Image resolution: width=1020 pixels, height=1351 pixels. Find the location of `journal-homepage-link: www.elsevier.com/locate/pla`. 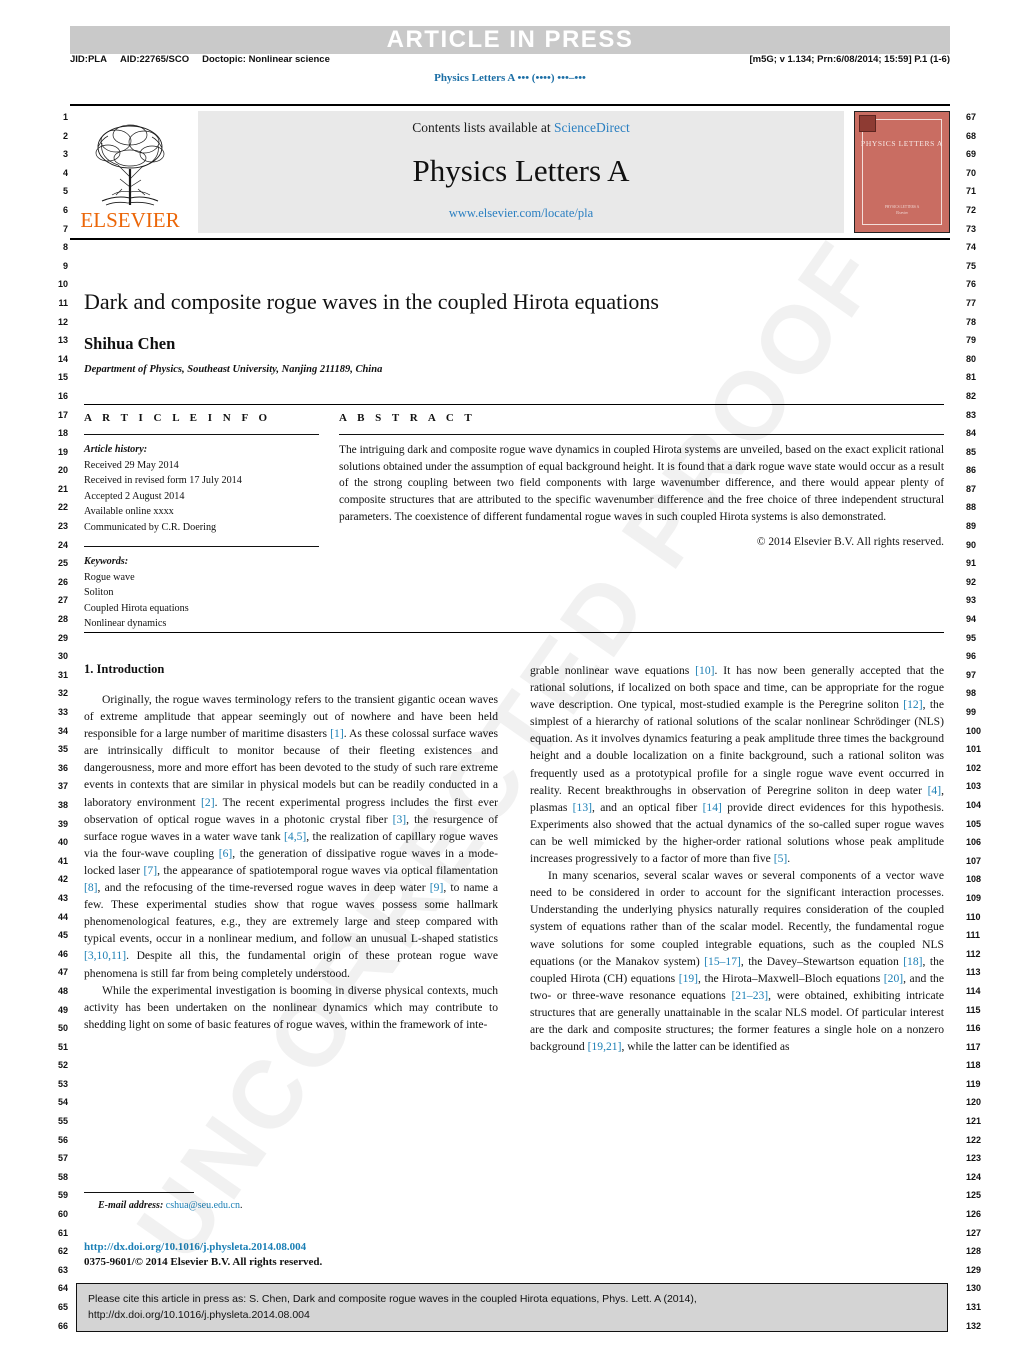

journal-homepage-link: www.elsevier.com/locate/pla is located at coordinates (521, 213).